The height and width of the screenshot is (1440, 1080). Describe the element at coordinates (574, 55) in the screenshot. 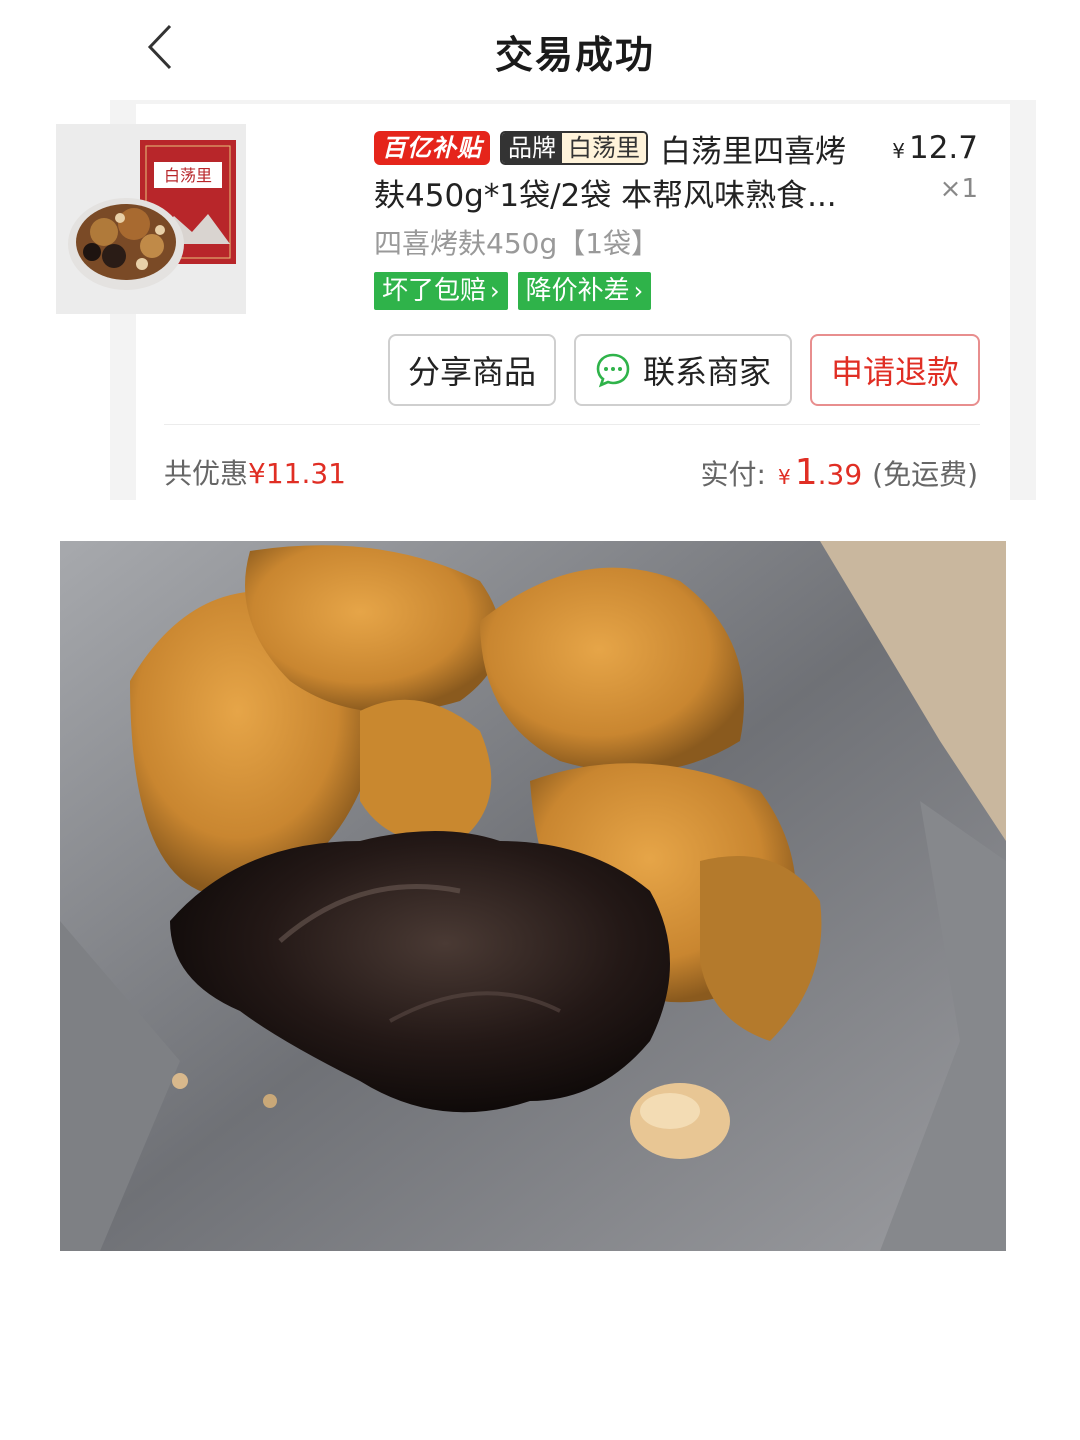

I see `page-title: 交易成功` at that location.